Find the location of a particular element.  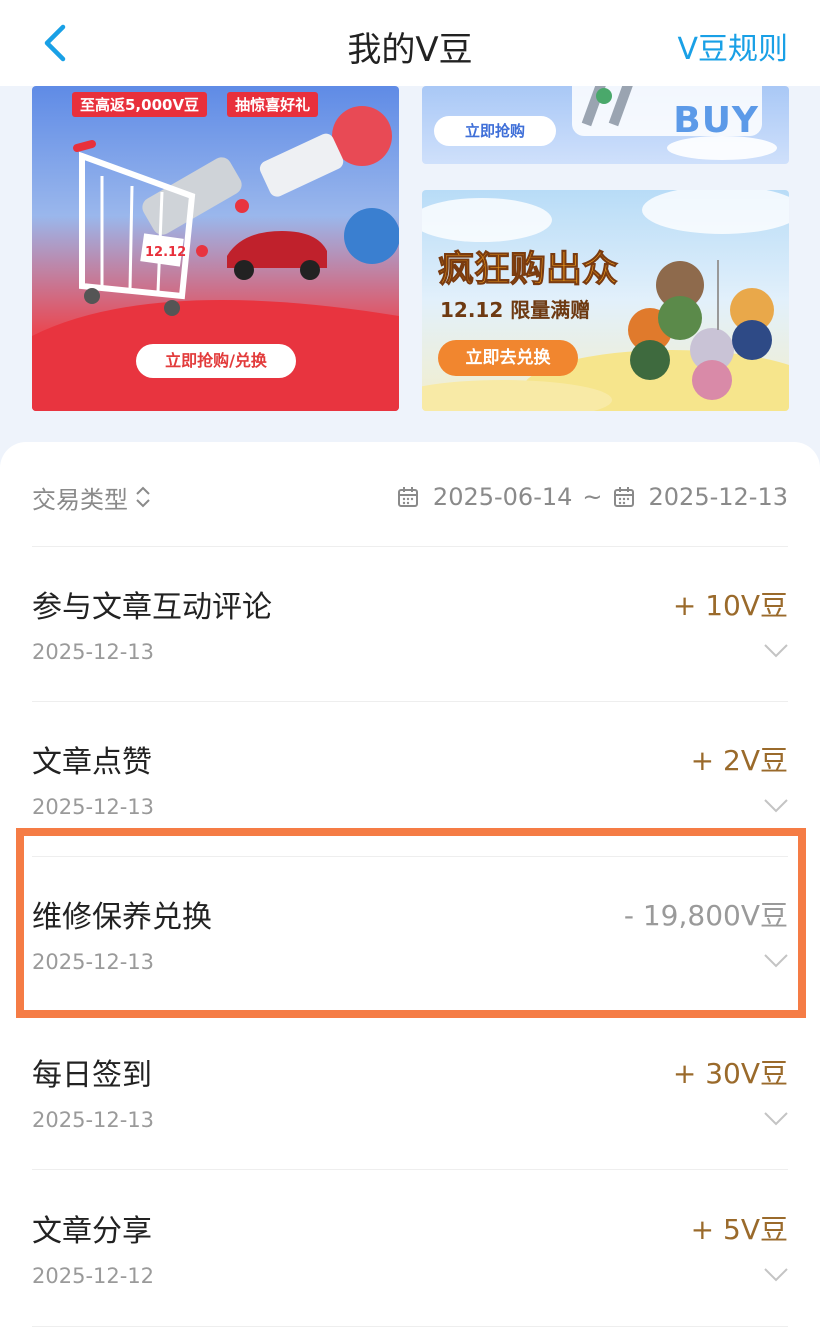

date-range: 2025-06-14 ~ 2025-12-13 is located at coordinates (592, 497).